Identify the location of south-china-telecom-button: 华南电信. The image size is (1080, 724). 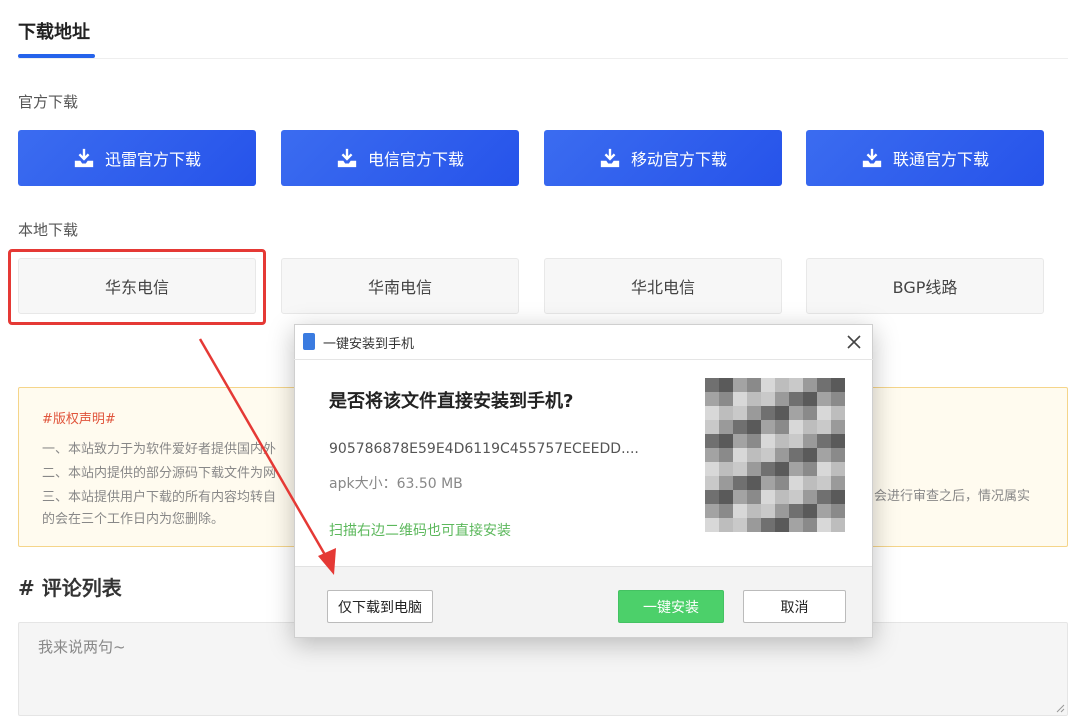
(400, 286).